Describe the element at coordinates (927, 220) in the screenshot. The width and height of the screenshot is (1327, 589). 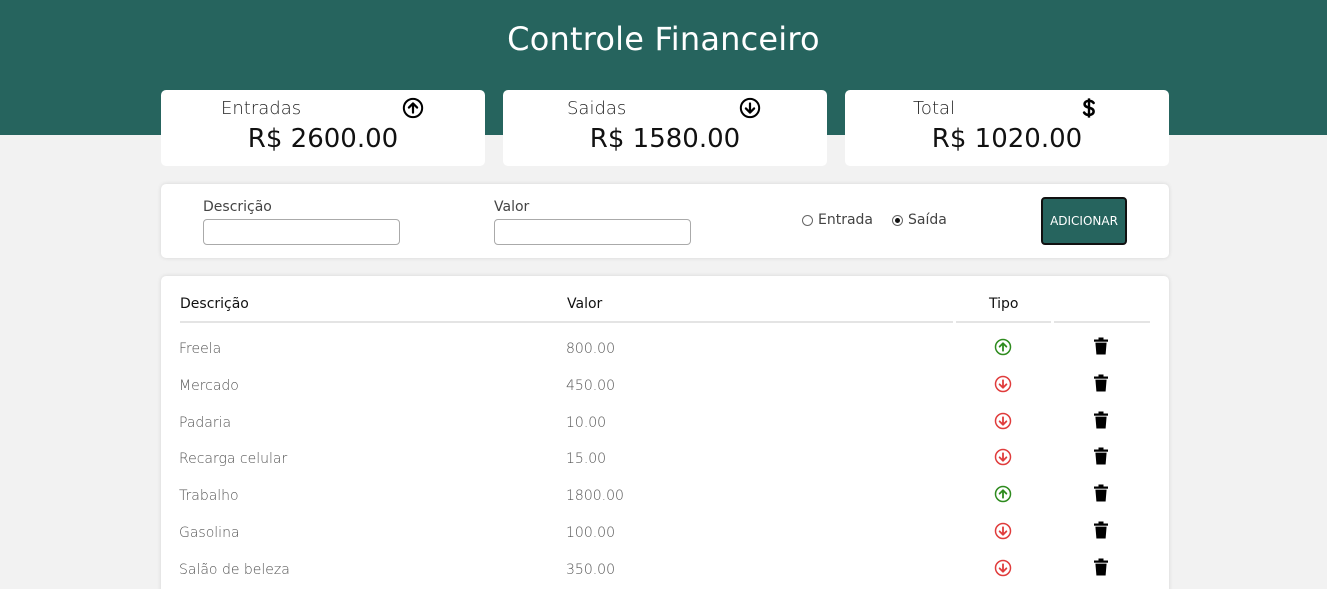
I see `radio-saida-label: Saída` at that location.